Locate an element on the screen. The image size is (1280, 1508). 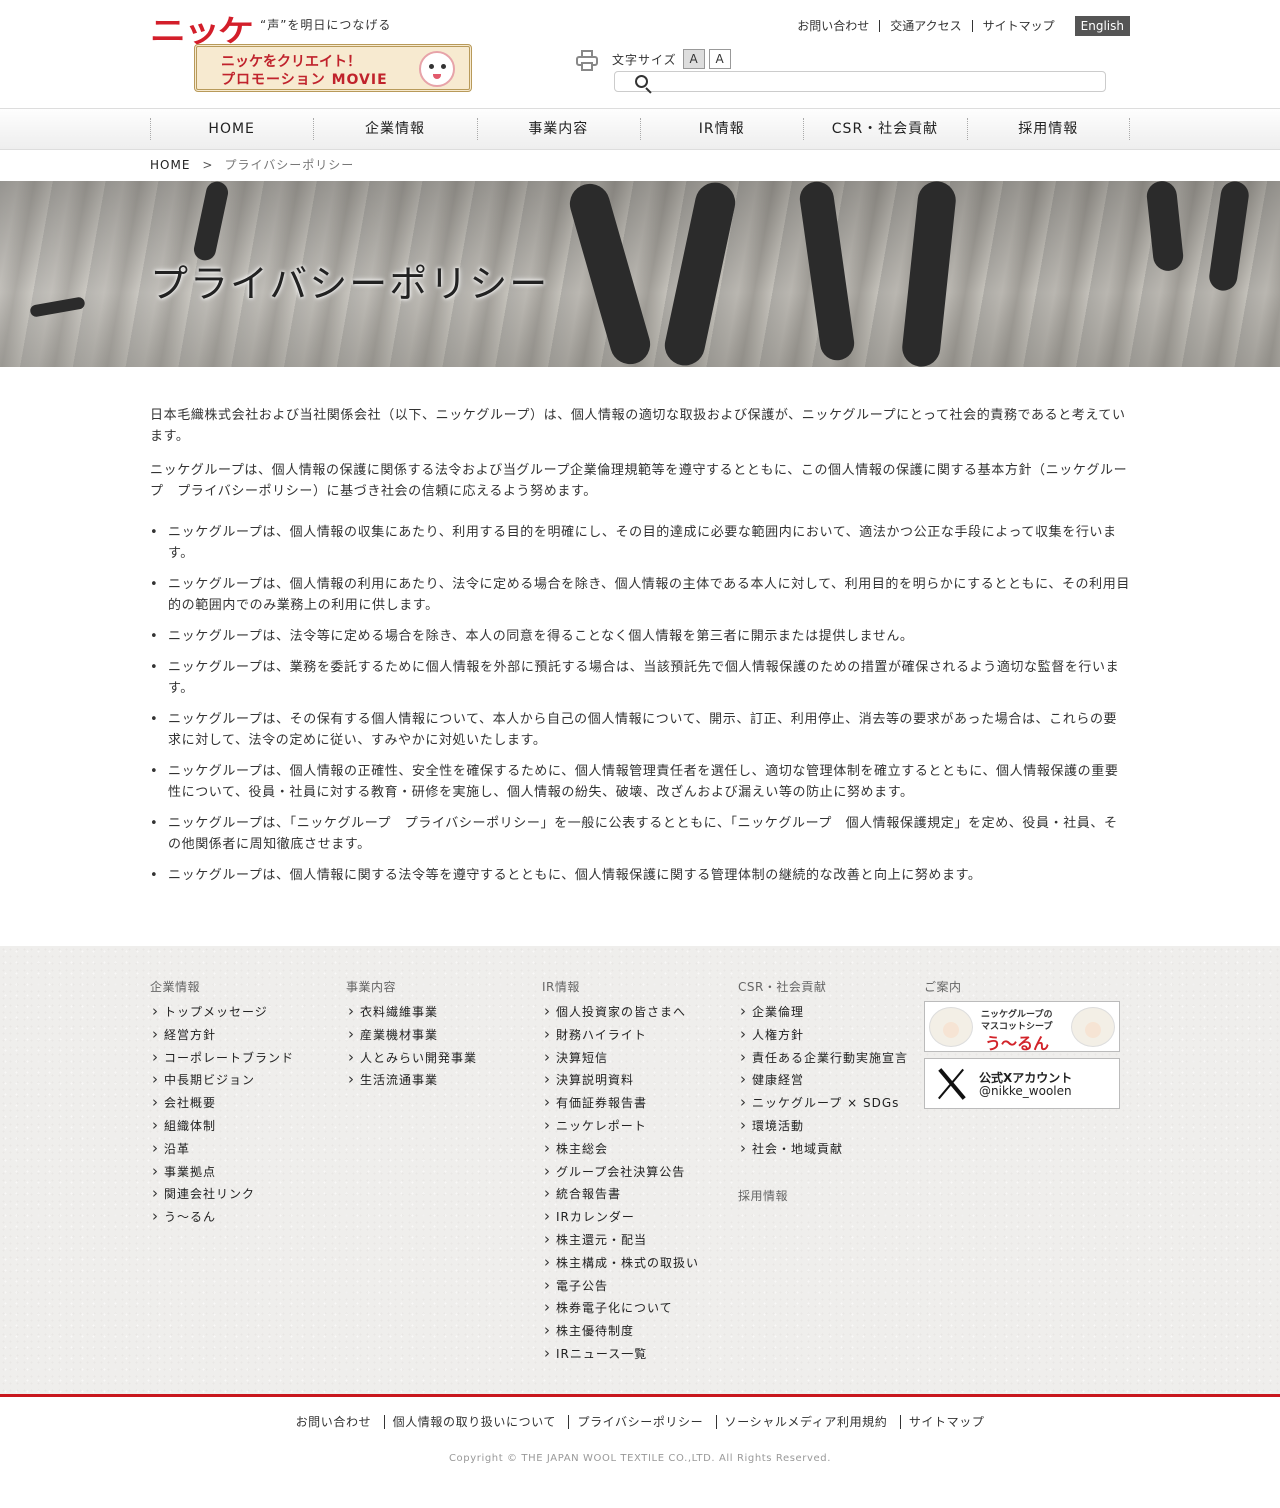
footer-link: 決算説明資料 is located at coordinates (620, 1080).